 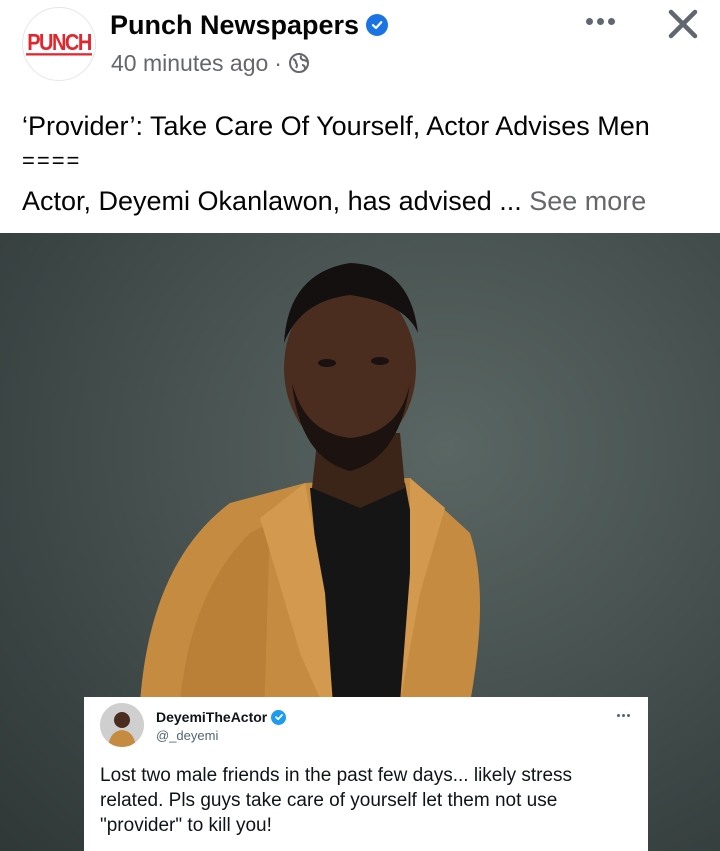 I want to click on tweet-name-row: DeyemiTheActor, so click(x=221, y=717).